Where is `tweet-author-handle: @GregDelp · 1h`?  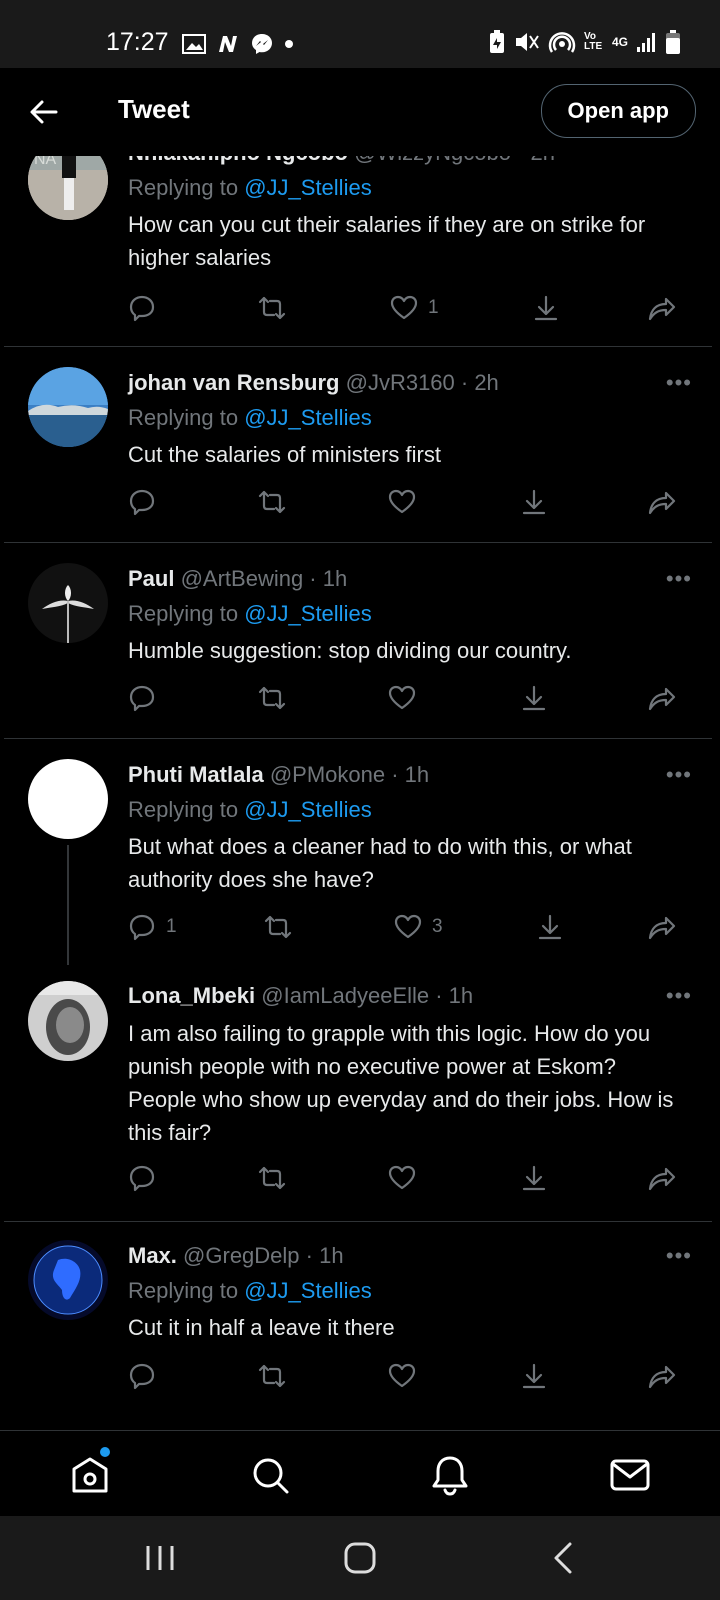
tweet-author-handle: @GregDelp · 1h is located at coordinates (263, 1255).